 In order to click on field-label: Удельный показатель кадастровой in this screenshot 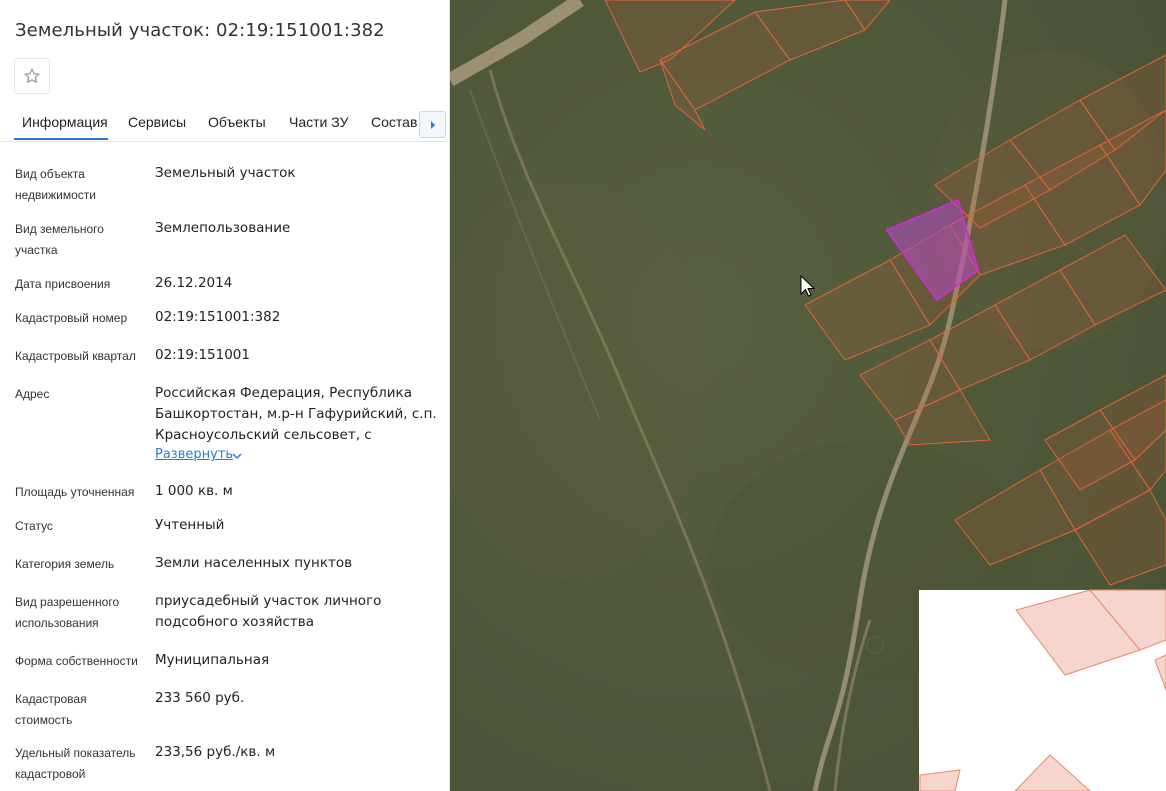, I will do `click(75, 763)`.